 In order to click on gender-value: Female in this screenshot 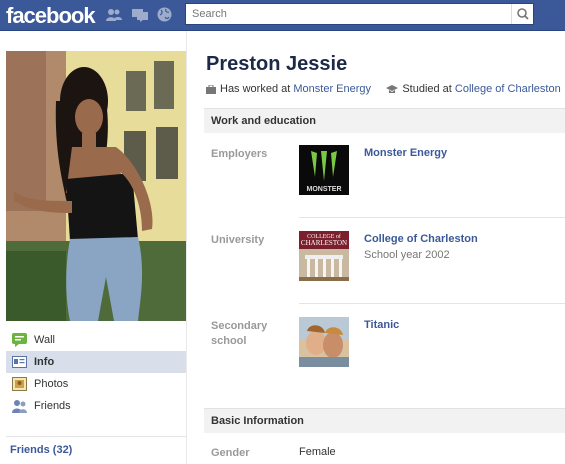, I will do `click(317, 452)`.